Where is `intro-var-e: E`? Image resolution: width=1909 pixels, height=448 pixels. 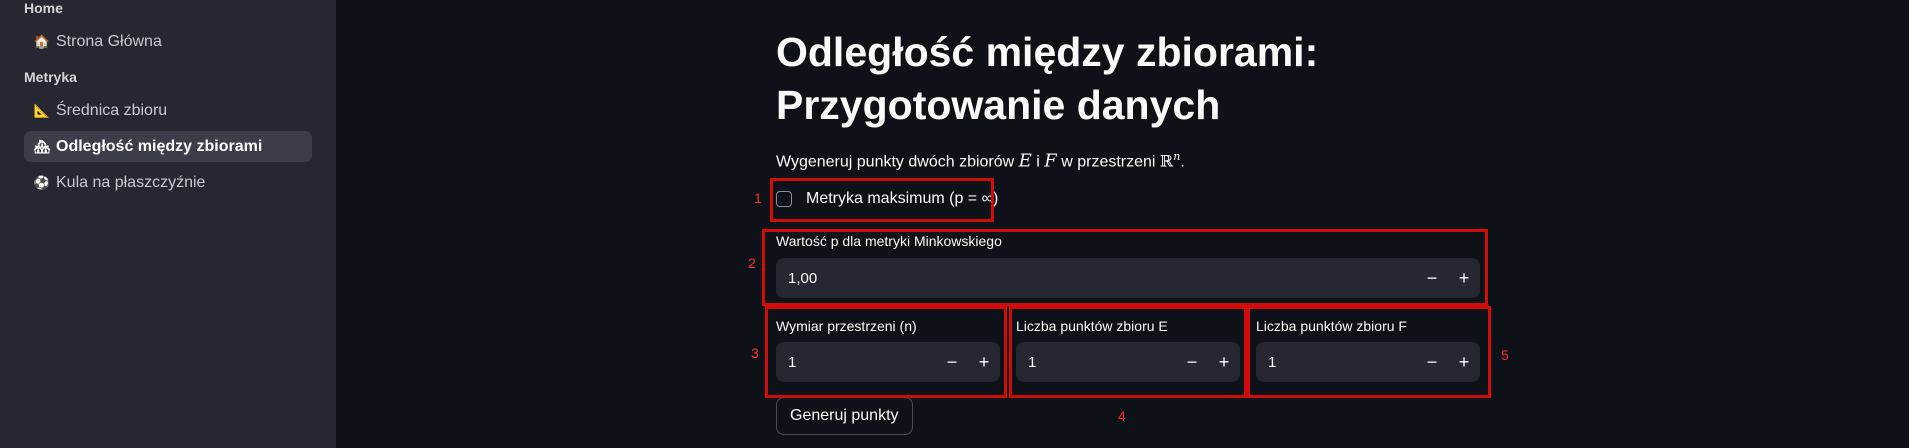
intro-var-e: E is located at coordinates (1025, 161).